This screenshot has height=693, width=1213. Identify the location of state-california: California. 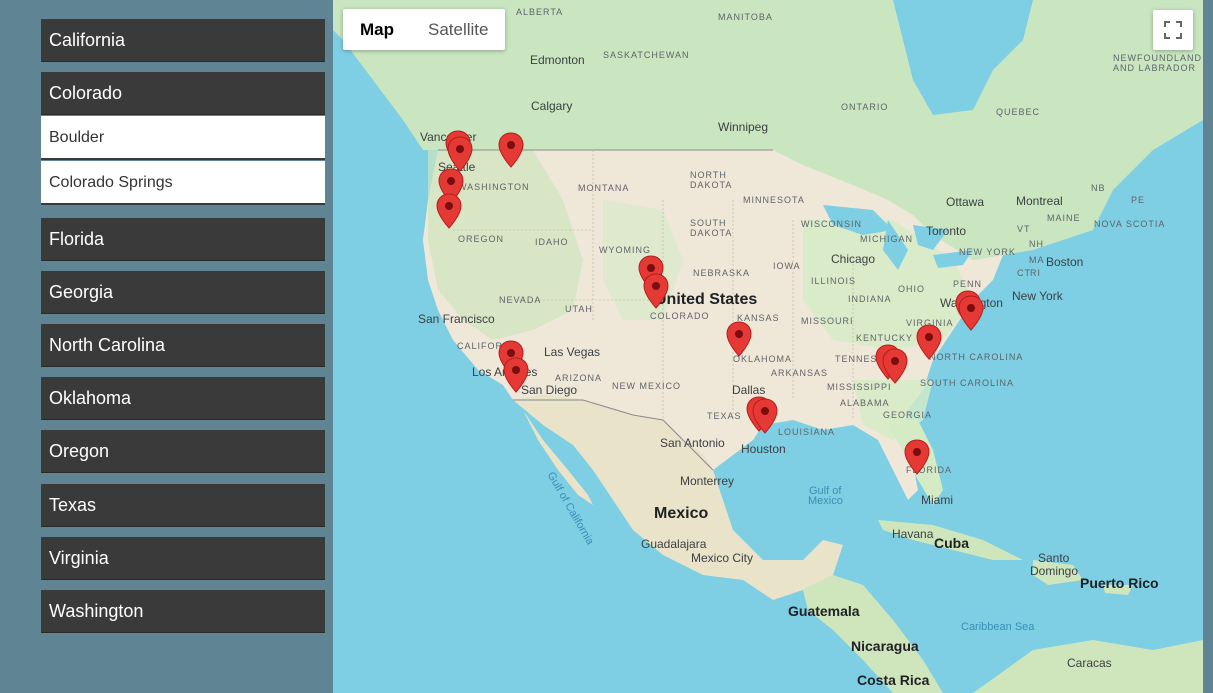
(183, 40).